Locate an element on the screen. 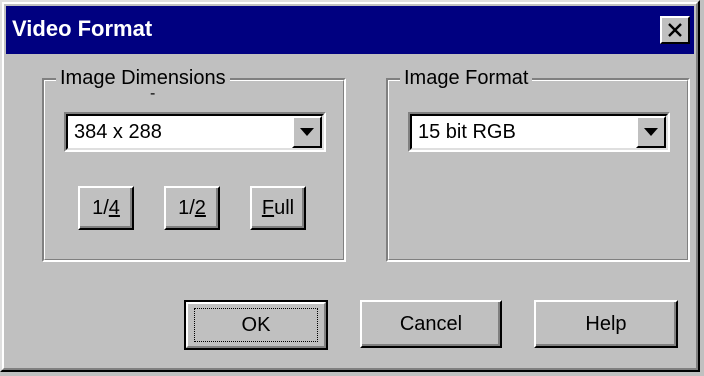 The height and width of the screenshot is (376, 704). half-size-label: 1/2 is located at coordinates (192, 208).